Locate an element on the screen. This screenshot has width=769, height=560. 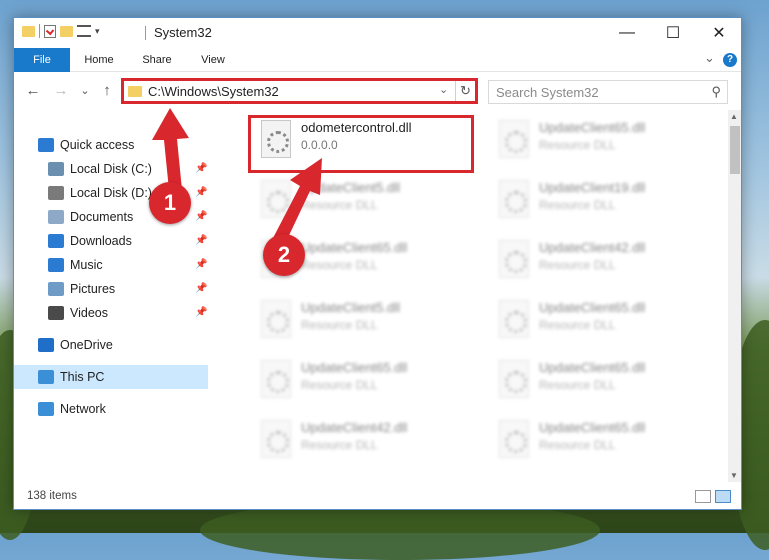
vertical-scrollbar: ▲ ▼ is located at coordinates (734, 296).